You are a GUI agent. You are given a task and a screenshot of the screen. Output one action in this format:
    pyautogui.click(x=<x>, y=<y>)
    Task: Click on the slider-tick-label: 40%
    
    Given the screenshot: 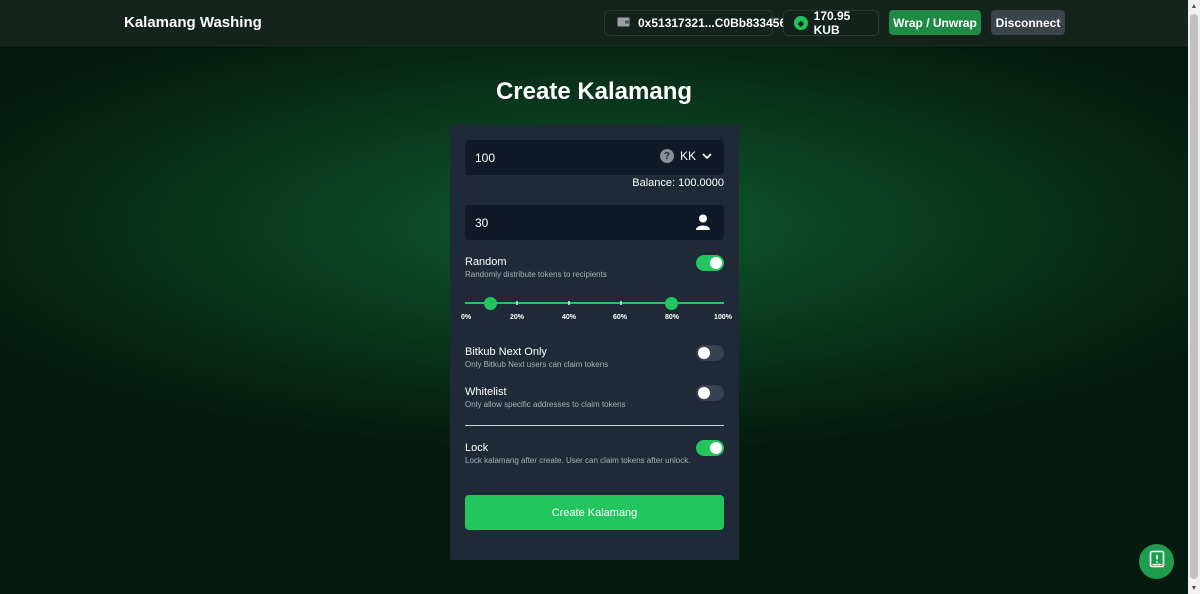 What is the action you would take?
    pyautogui.click(x=569, y=317)
    